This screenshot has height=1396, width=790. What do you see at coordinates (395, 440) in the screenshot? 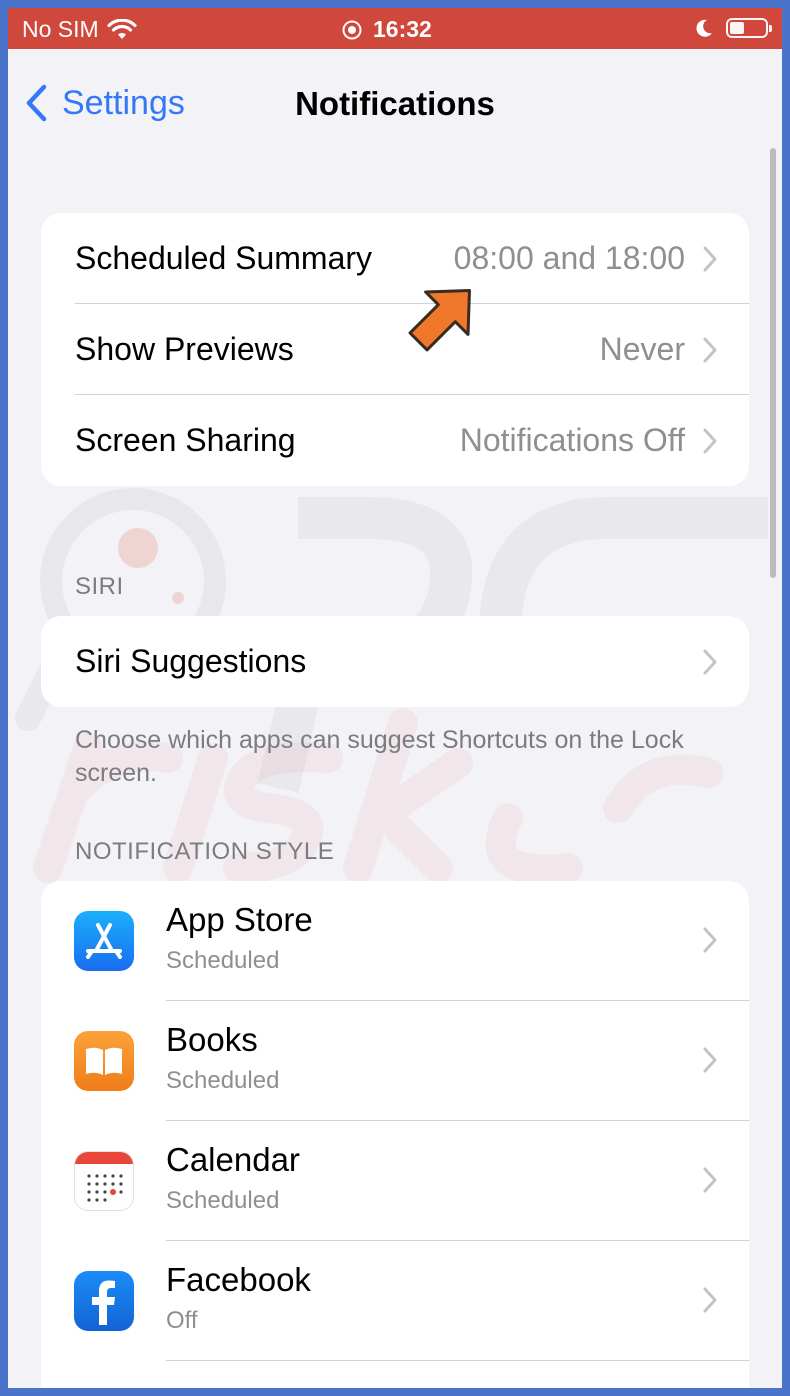
I see `screen-sharing-row: Screen Sharing Notifications Off` at bounding box center [395, 440].